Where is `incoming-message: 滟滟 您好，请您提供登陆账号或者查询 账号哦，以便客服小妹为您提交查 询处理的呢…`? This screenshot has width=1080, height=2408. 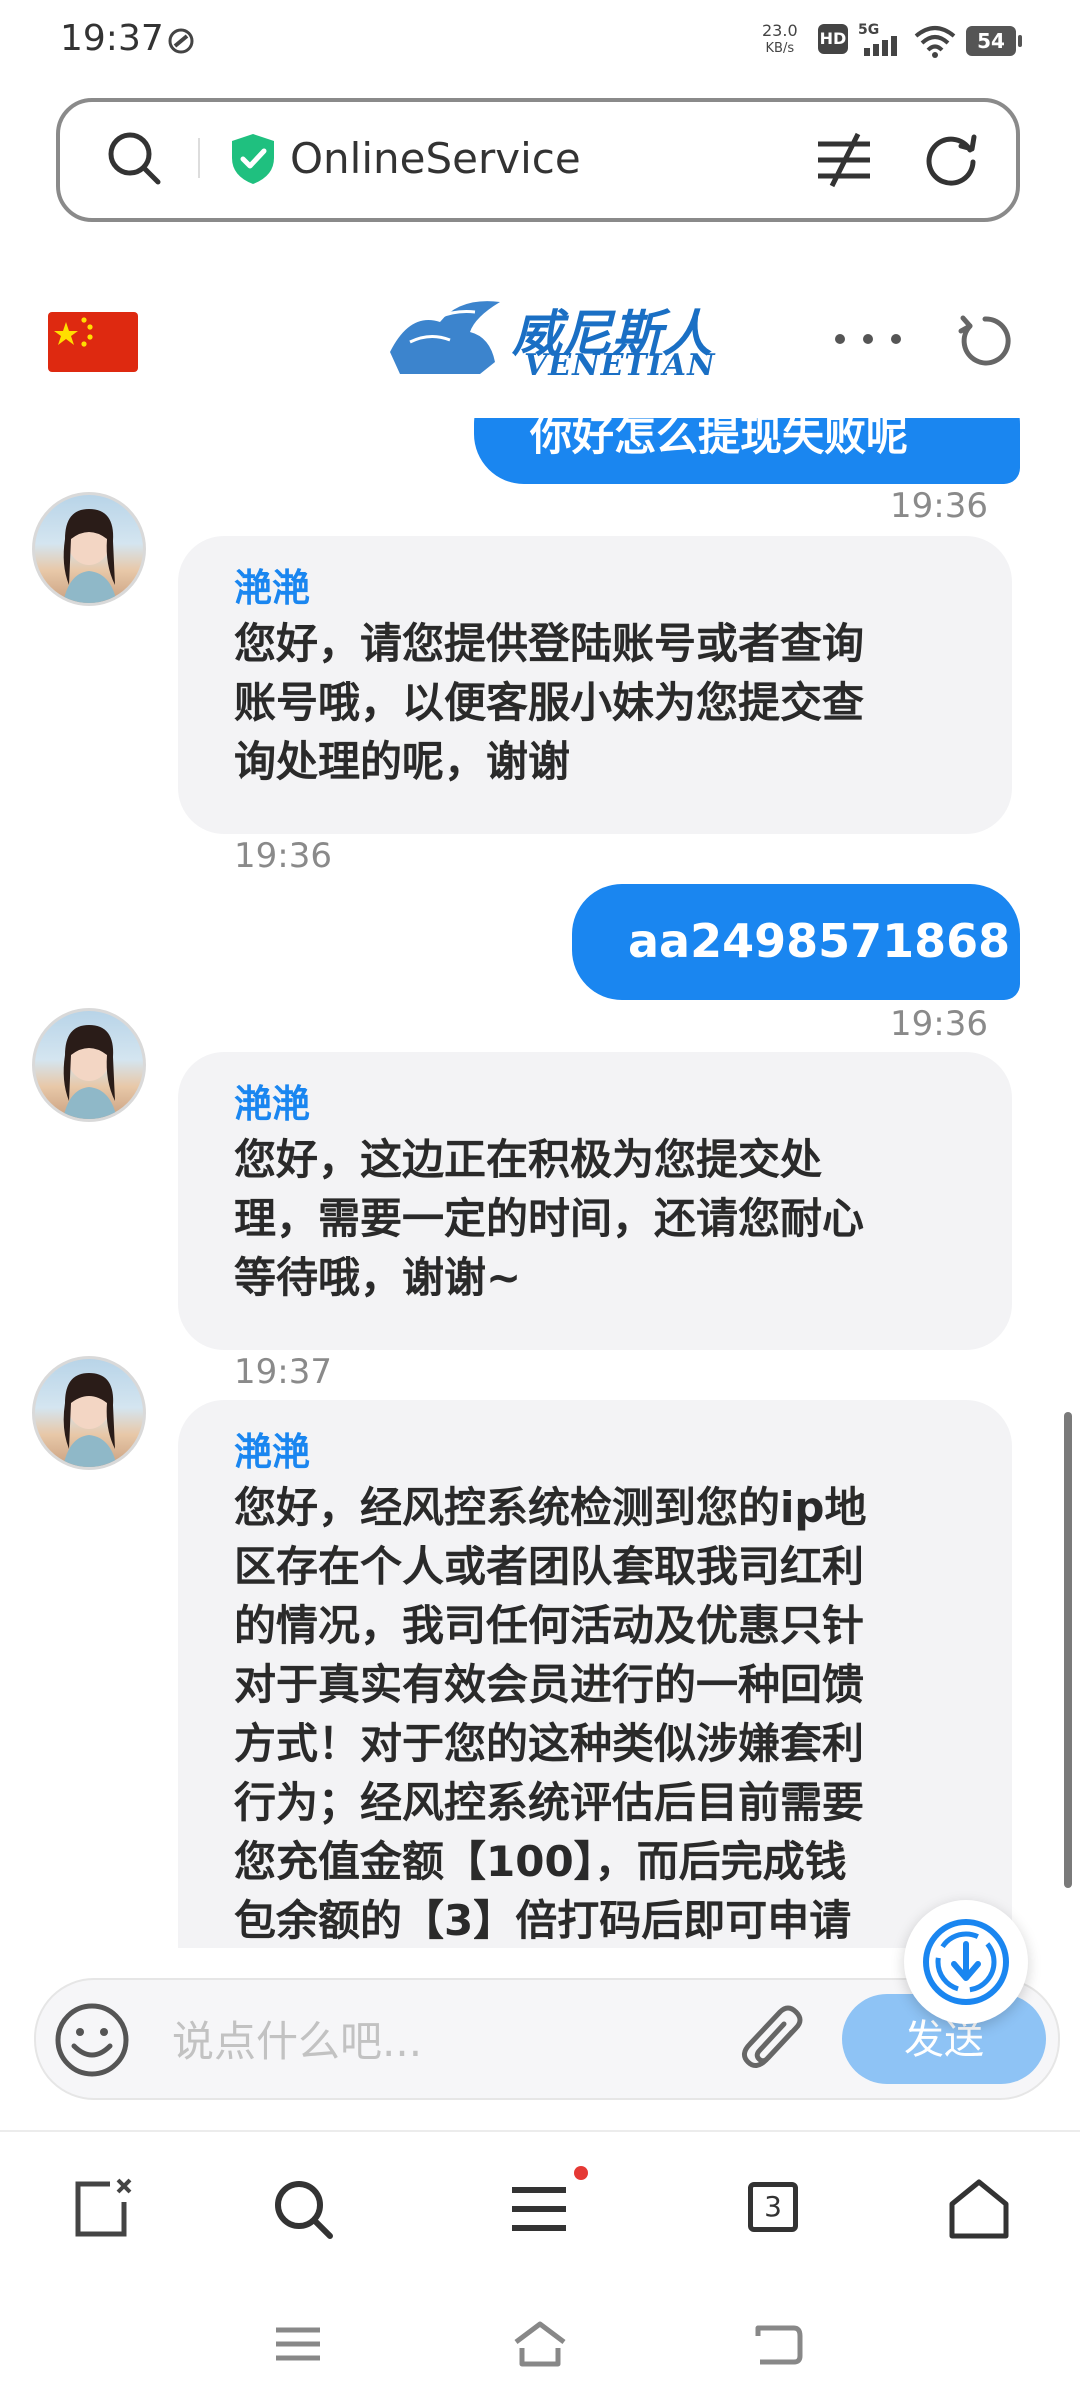 incoming-message: 滟滟 您好，请您提供登陆账号或者查询 账号哦，以便客服小妹为您提交查 询处理的呢… is located at coordinates (595, 685).